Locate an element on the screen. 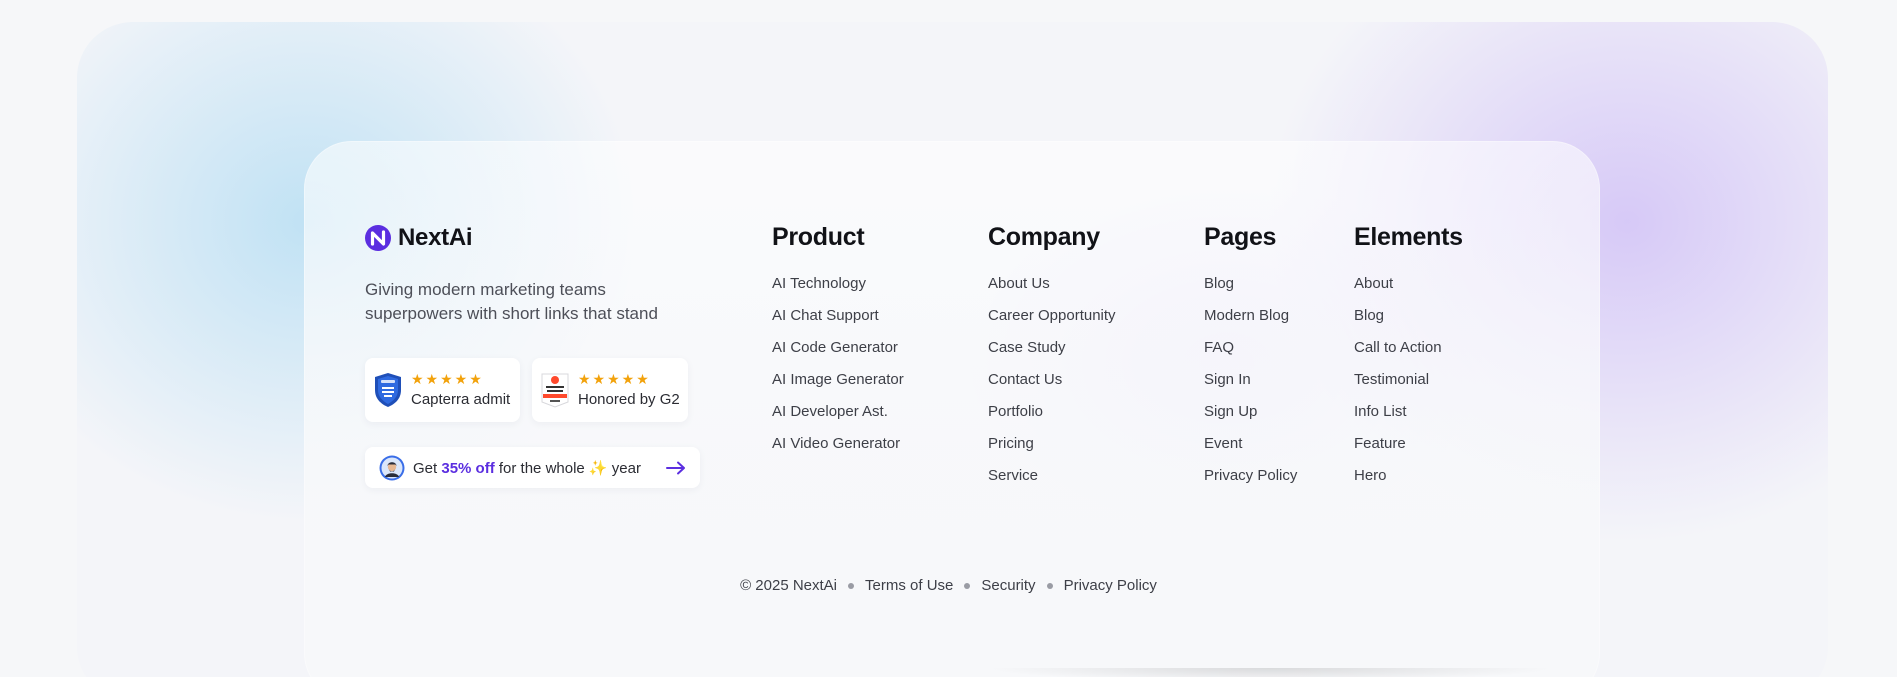 The width and height of the screenshot is (1897, 677). terms-of-use-link: Terms of Use is located at coordinates (909, 585).